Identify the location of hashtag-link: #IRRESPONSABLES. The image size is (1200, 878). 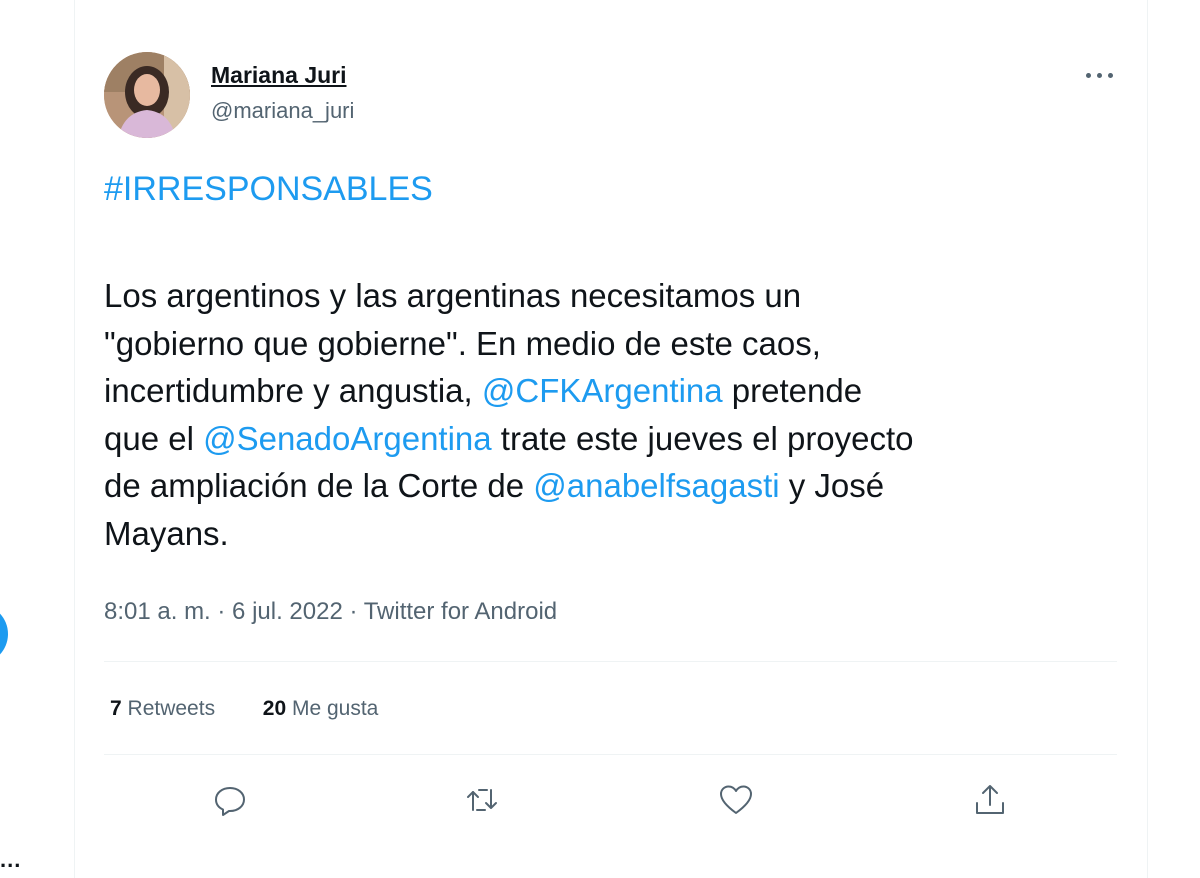
(268, 189).